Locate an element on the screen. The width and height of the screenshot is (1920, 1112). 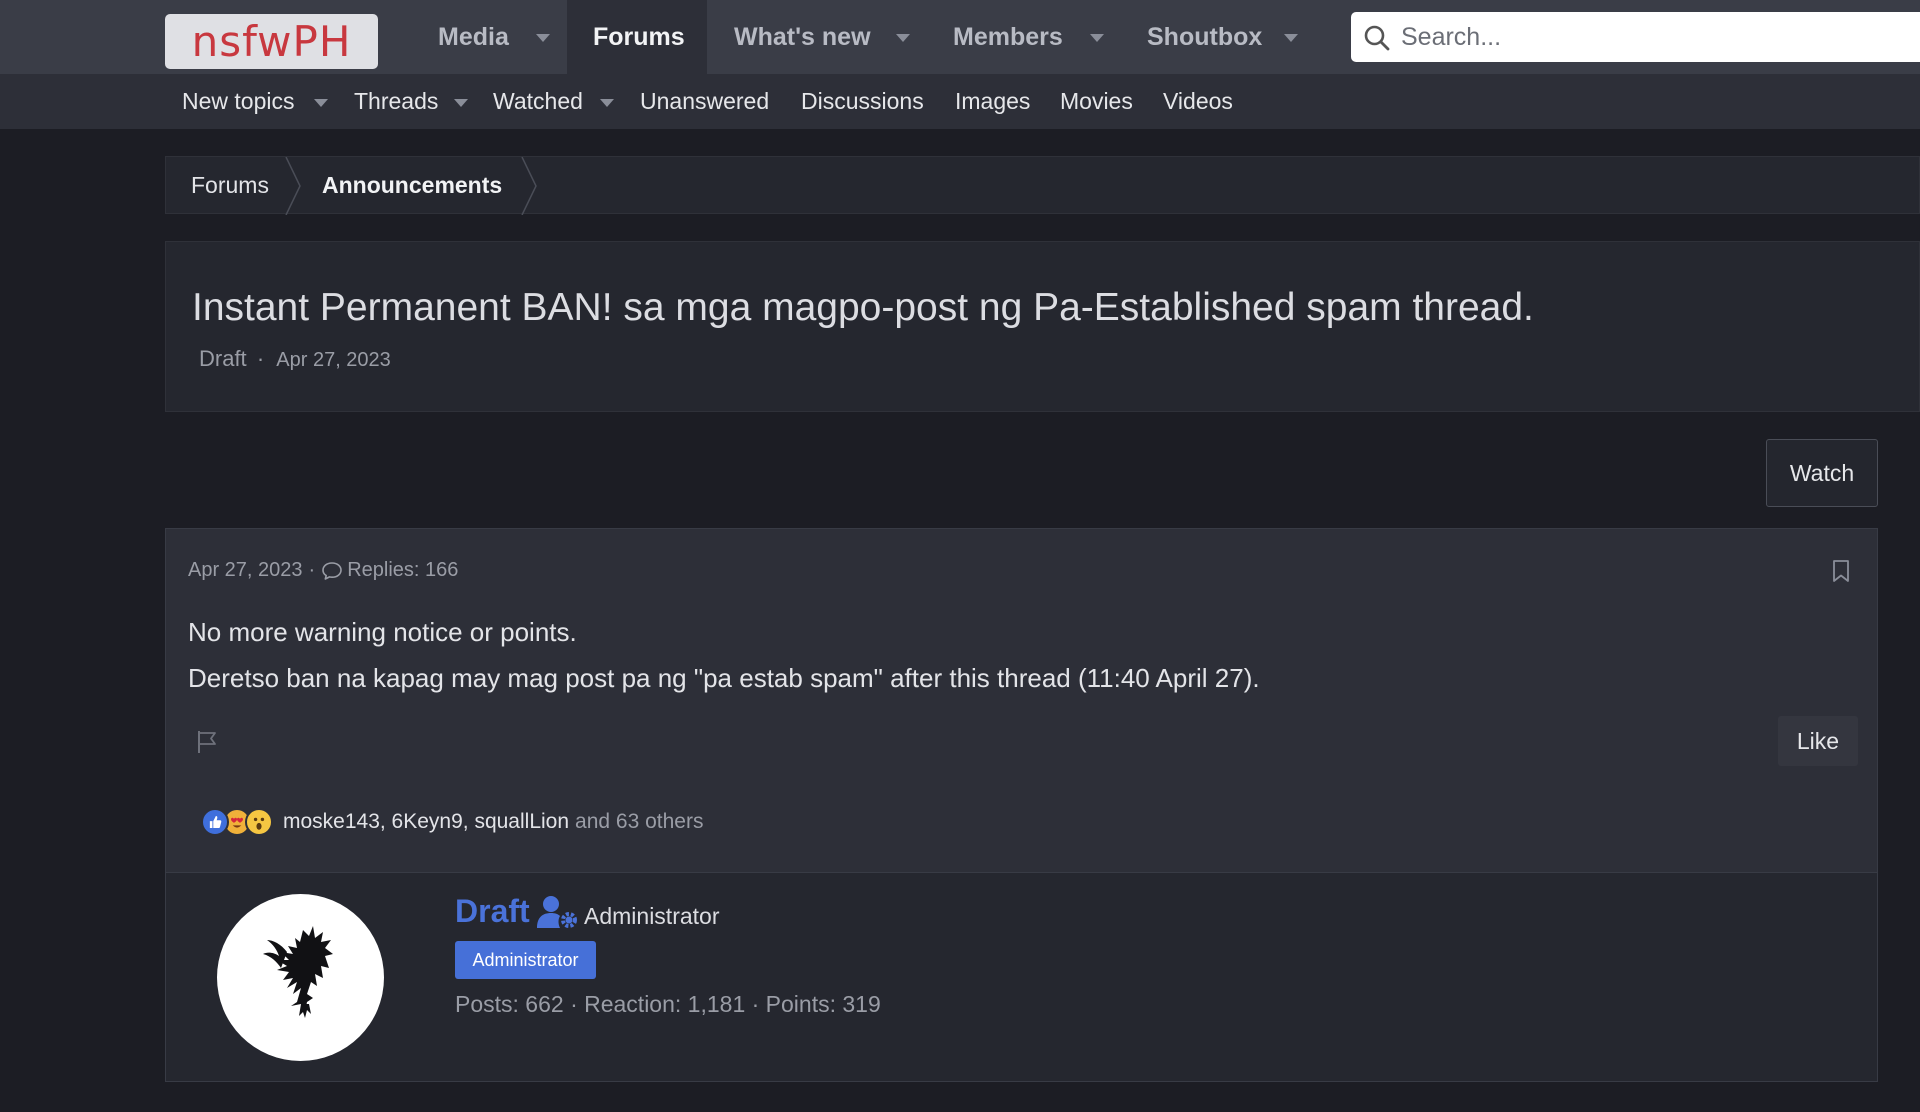
post-date: Apr 27, 2023 is located at coordinates (245, 570).